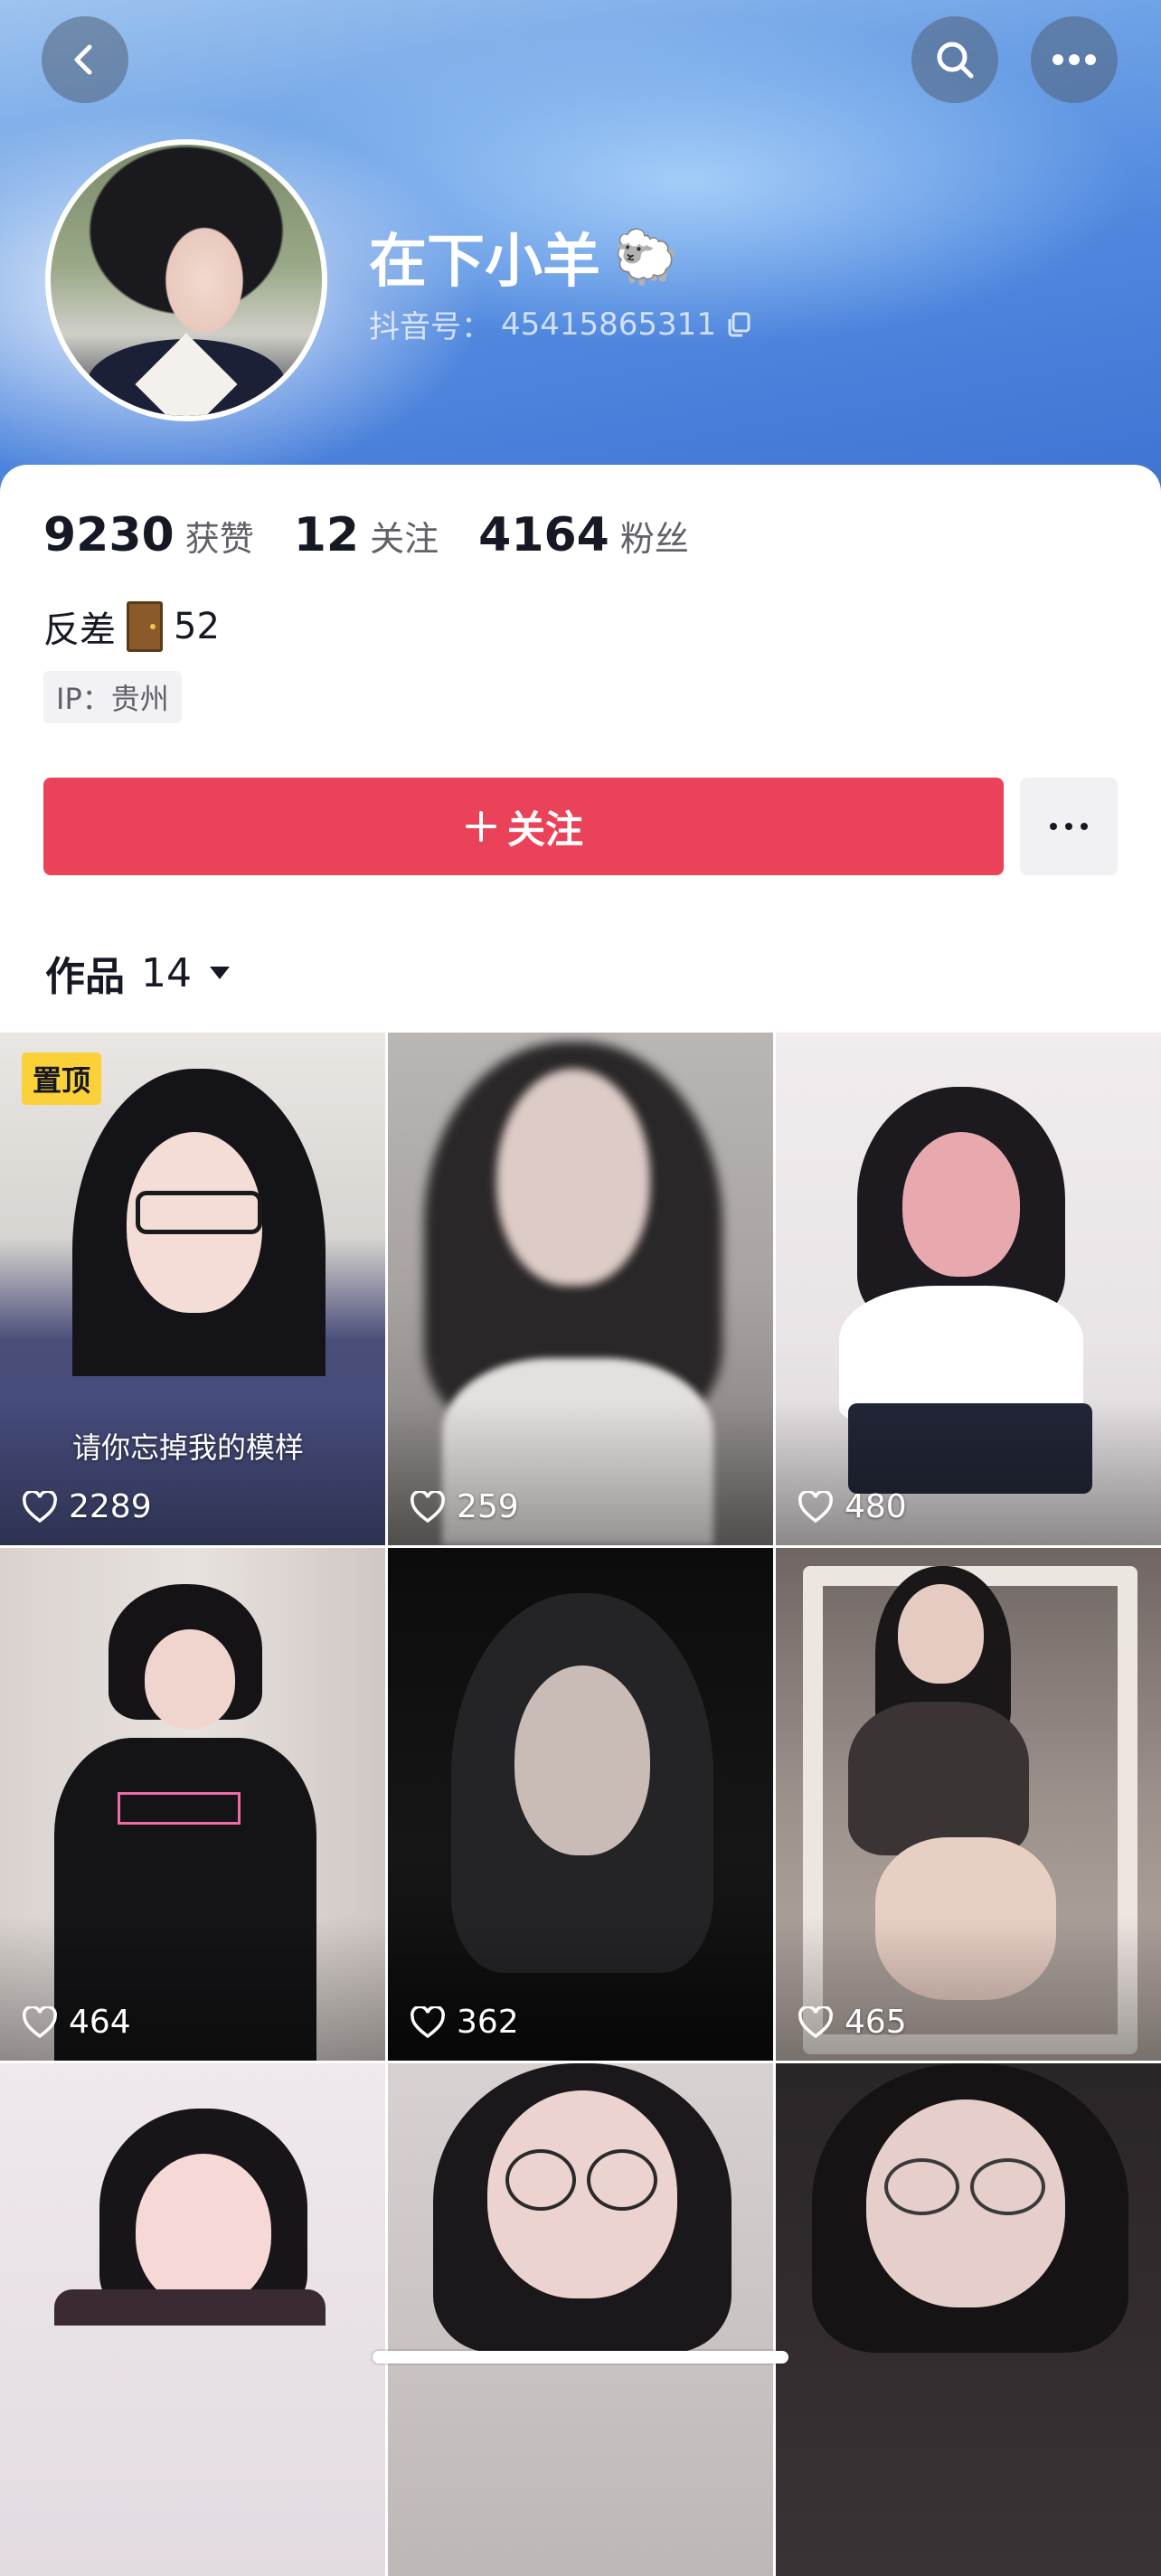 The height and width of the screenshot is (2576, 1161). I want to click on stat-followers: 4164 粉丝, so click(583, 535).